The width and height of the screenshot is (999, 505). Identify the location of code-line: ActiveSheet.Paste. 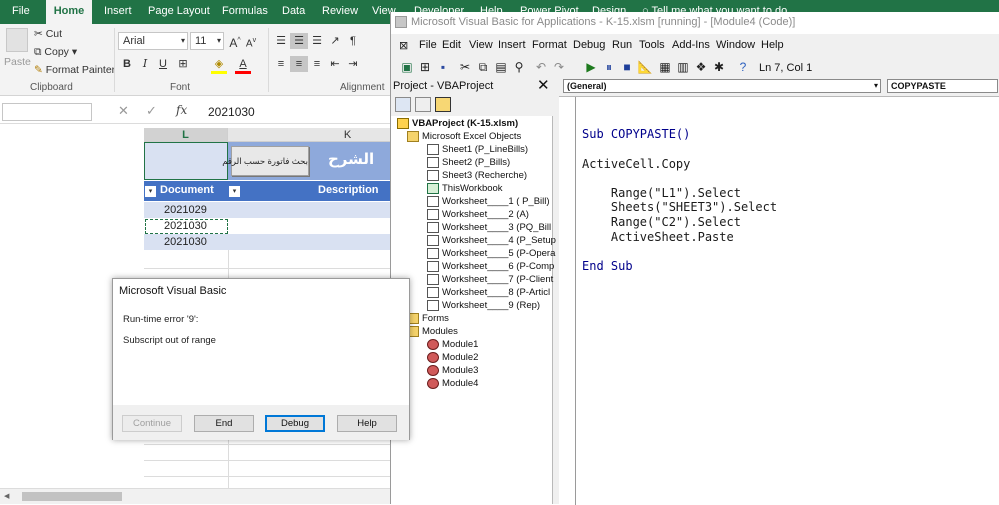
(658, 237).